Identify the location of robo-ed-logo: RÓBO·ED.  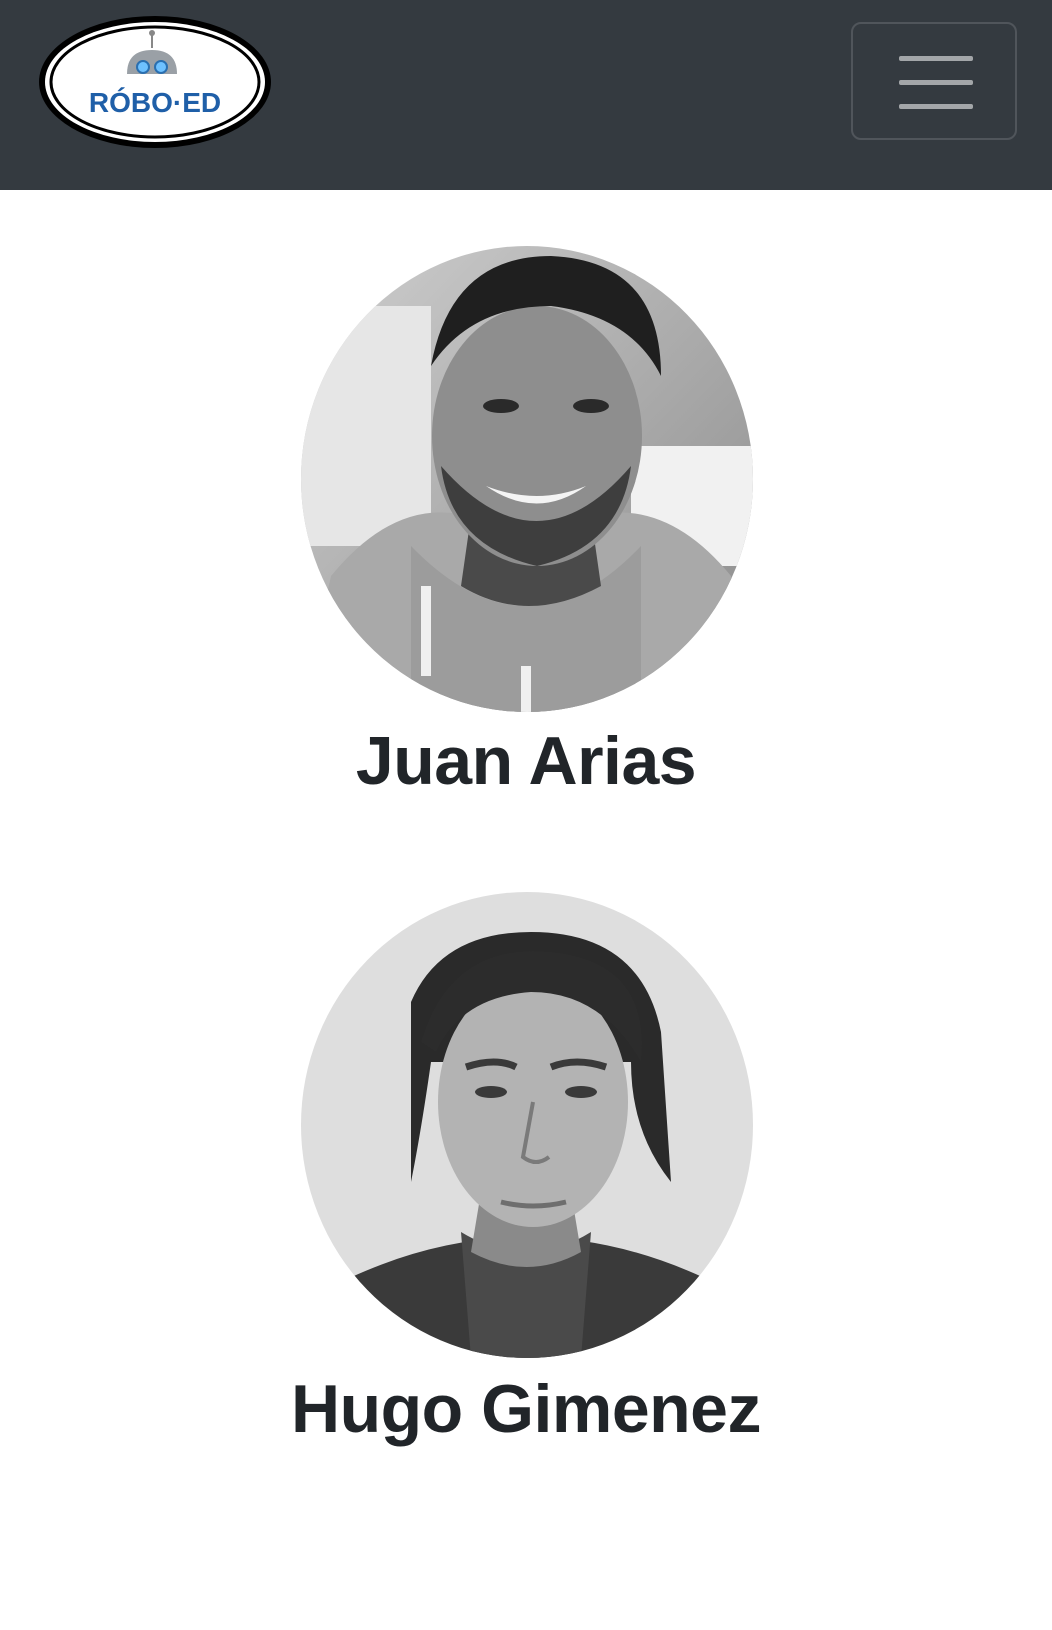
(155, 82).